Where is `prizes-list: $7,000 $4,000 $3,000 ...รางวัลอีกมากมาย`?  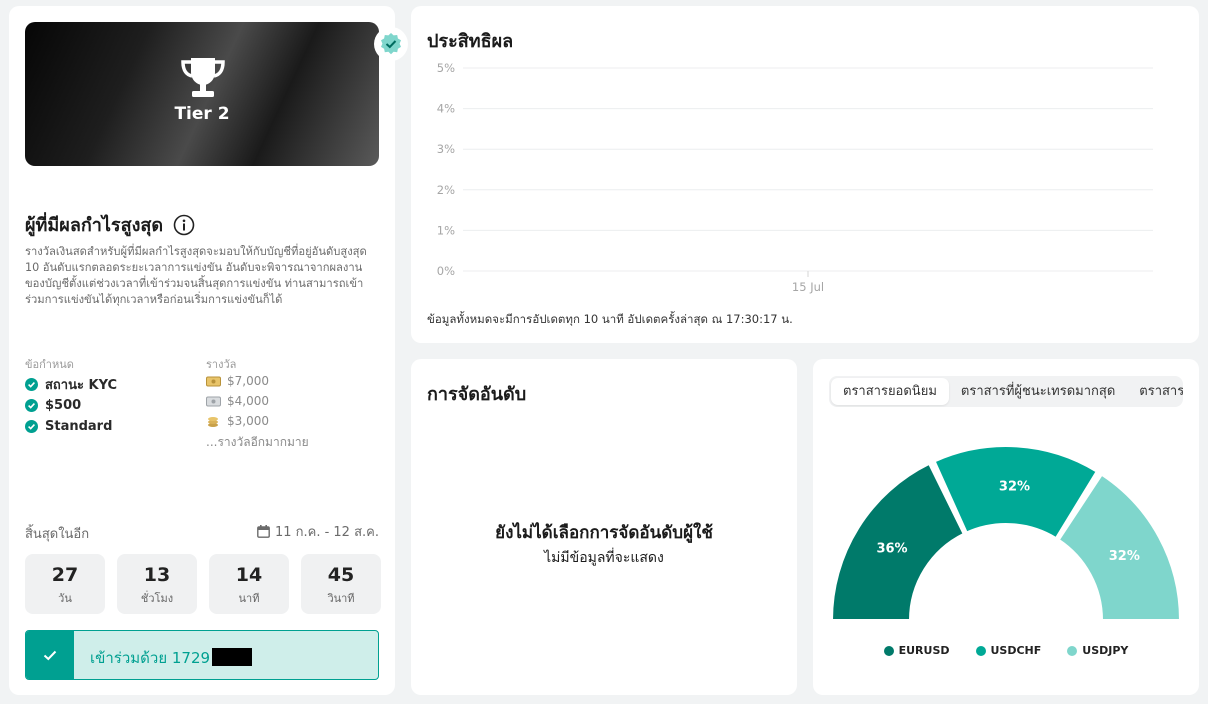
prizes-list: $7,000 $4,000 $3,000 ...รางวัลอีกมากมาย is located at coordinates (257, 411).